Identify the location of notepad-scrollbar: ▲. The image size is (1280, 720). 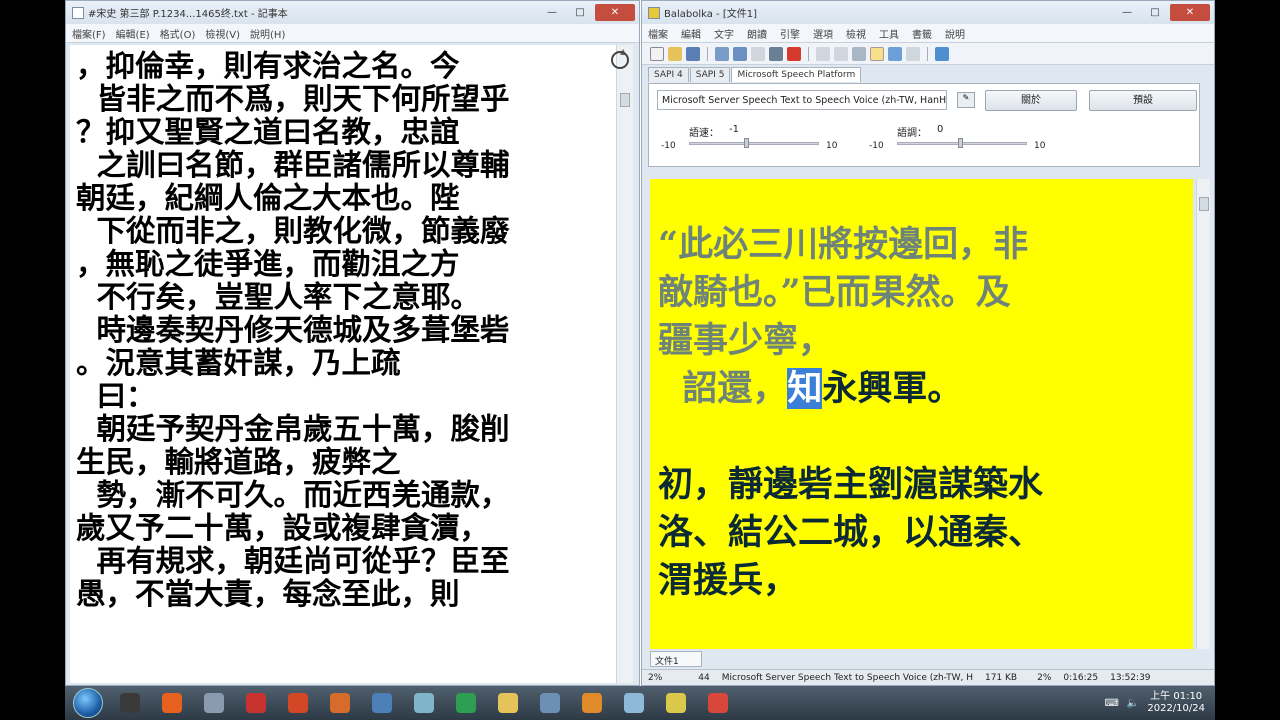
(624, 364).